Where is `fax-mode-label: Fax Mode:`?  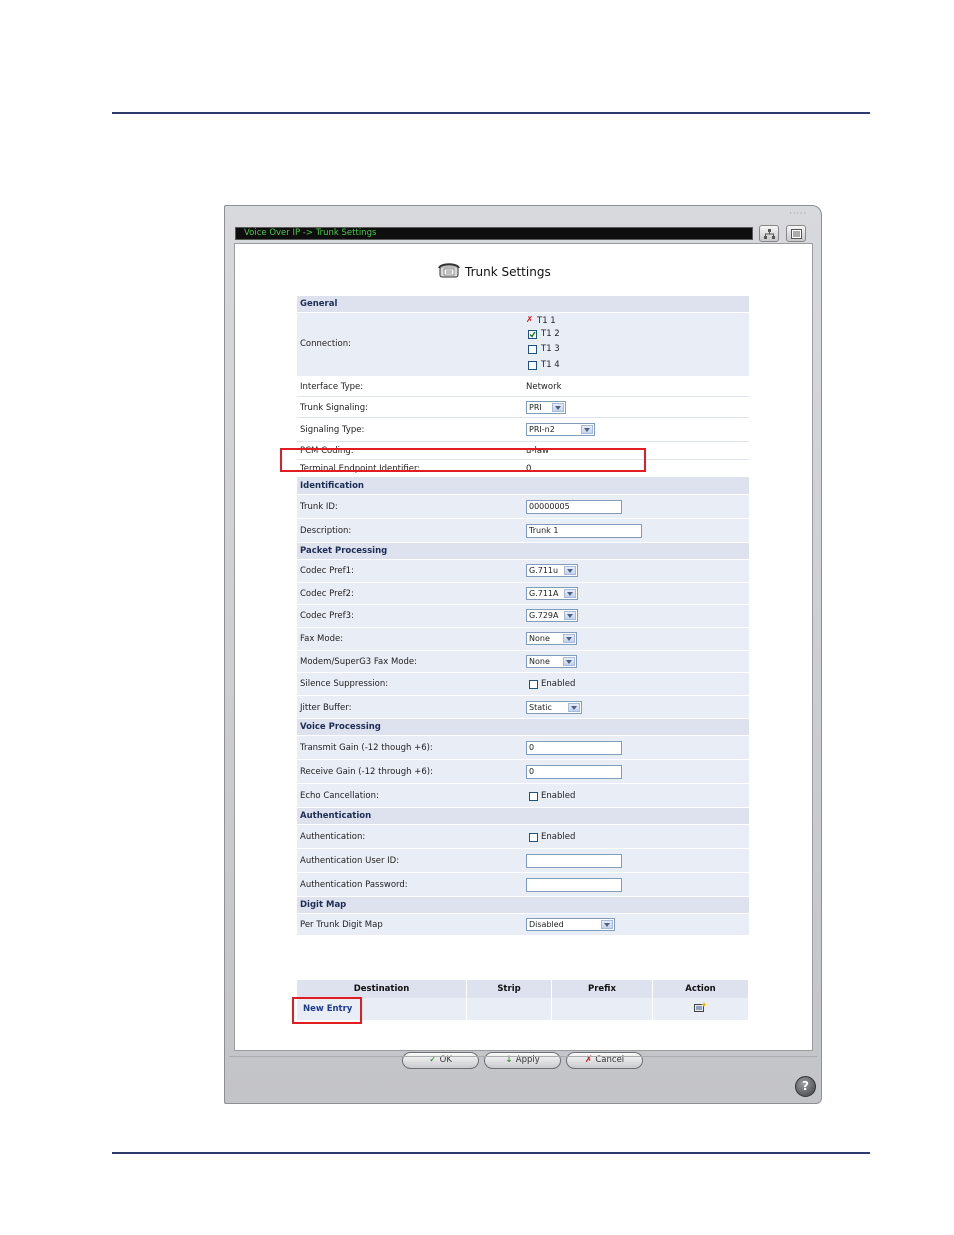 fax-mode-label: Fax Mode: is located at coordinates (322, 639).